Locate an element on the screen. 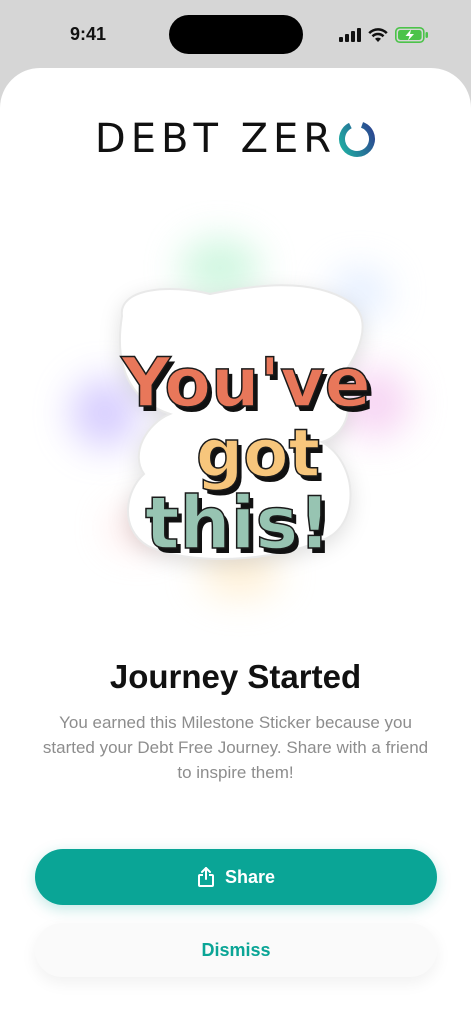  share-label: Share is located at coordinates (250, 876).